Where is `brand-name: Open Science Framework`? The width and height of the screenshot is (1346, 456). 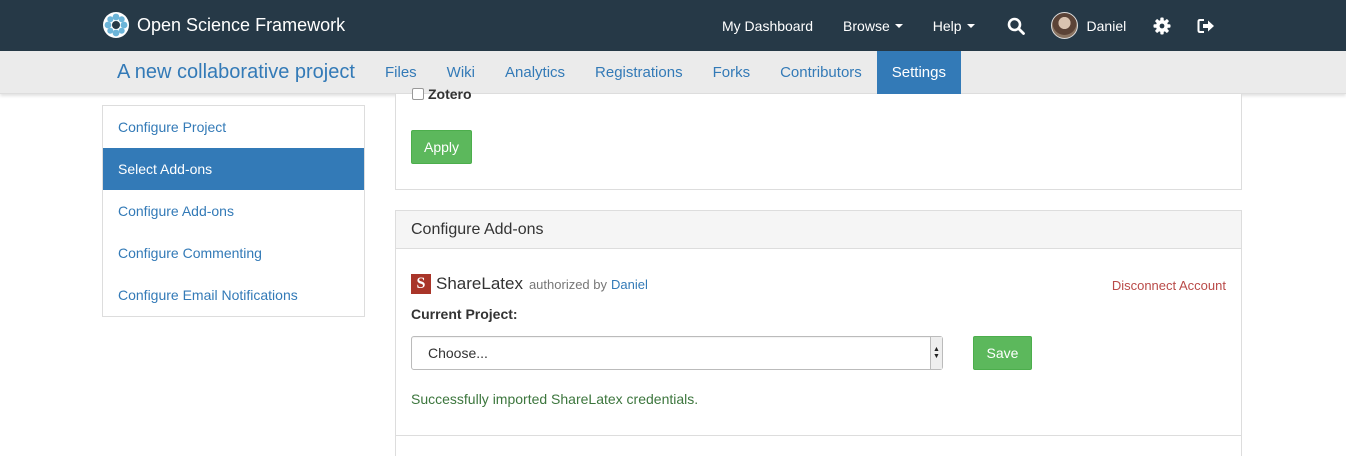 brand-name: Open Science Framework is located at coordinates (241, 24).